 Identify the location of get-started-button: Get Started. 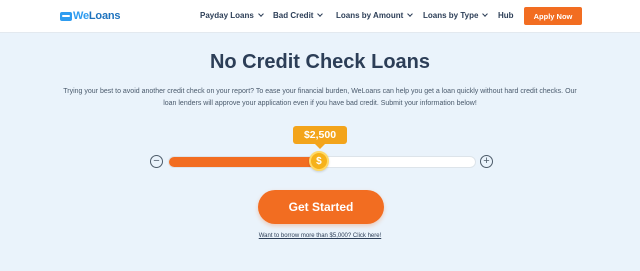
(321, 207).